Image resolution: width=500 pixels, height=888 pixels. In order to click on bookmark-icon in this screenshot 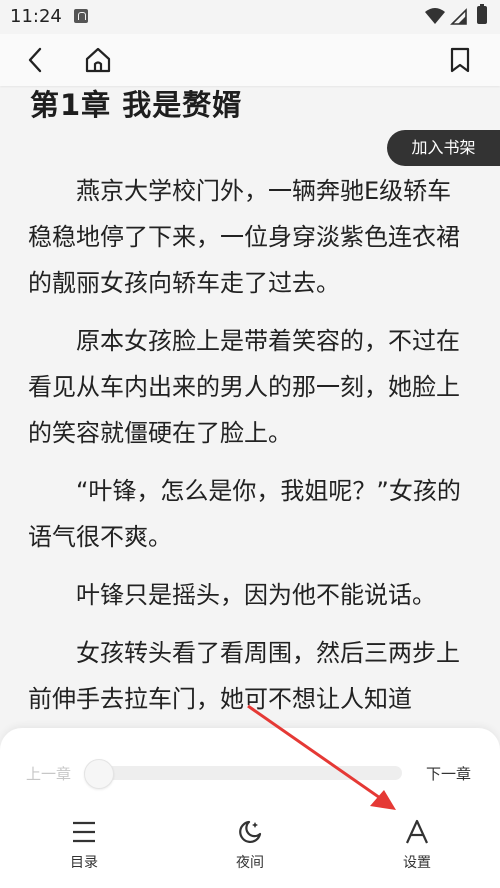, I will do `click(460, 60)`.